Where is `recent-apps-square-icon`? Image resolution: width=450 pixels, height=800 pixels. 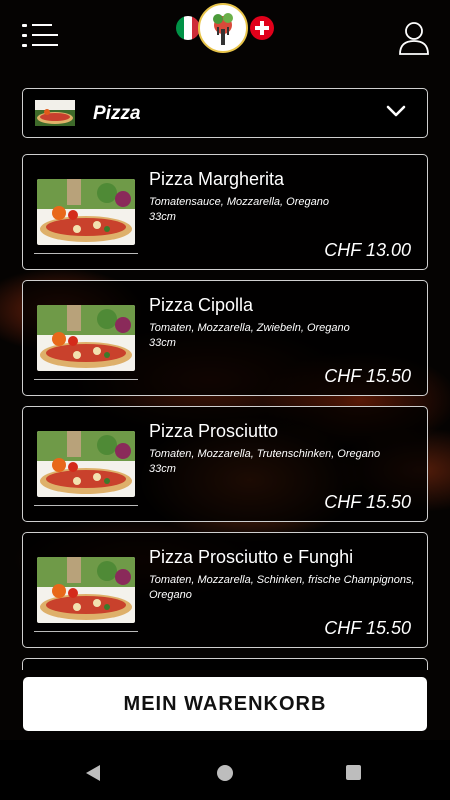
recent-apps-square-icon is located at coordinates (353, 772).